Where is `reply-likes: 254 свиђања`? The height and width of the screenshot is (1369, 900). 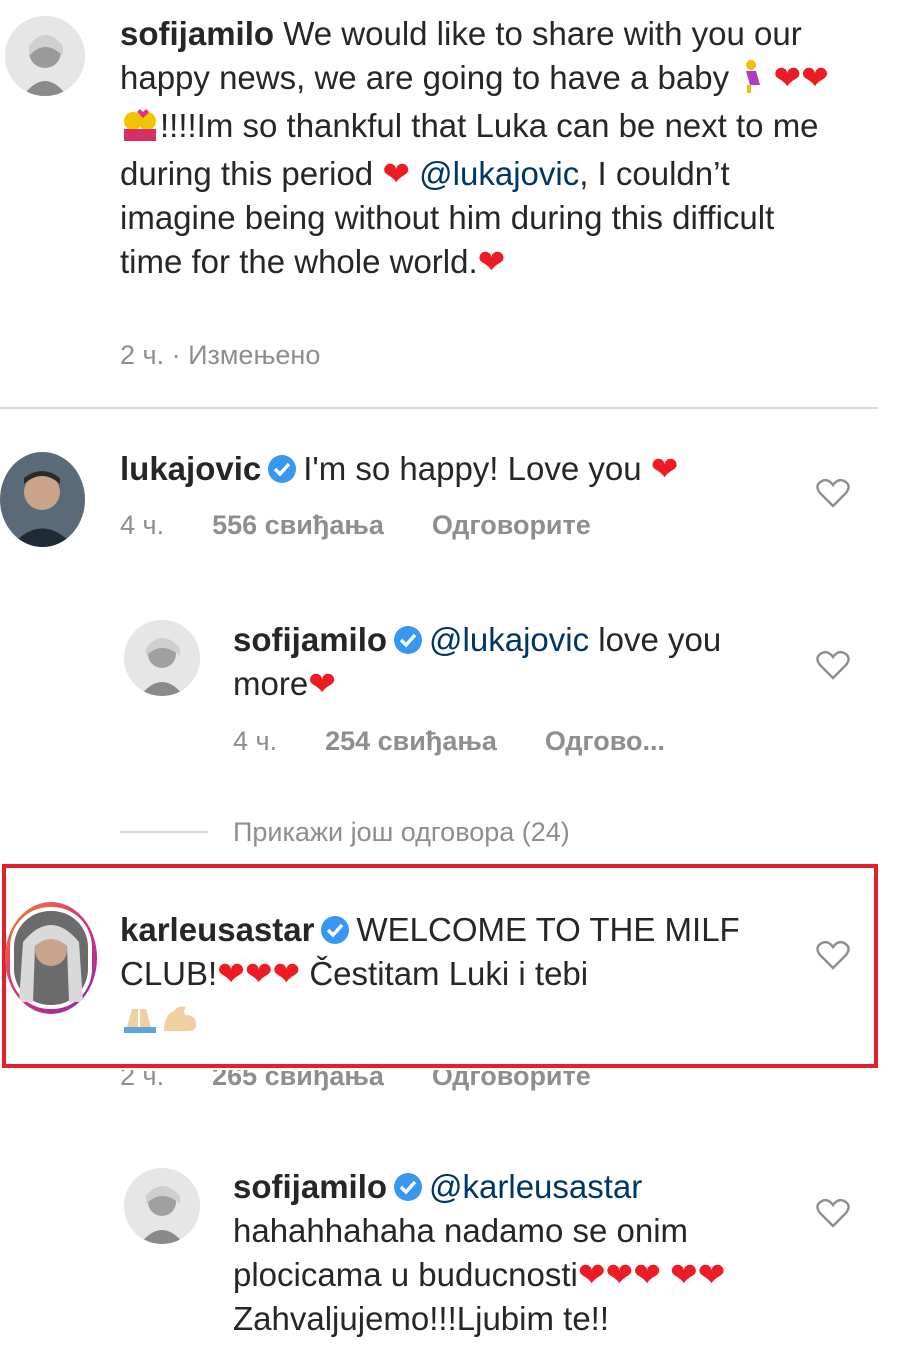 reply-likes: 254 свиђања is located at coordinates (411, 741).